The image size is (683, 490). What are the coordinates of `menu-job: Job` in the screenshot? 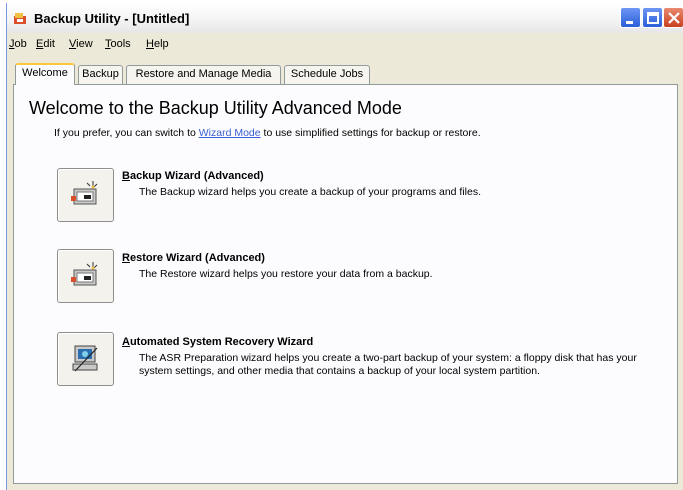 It's located at (18, 44).